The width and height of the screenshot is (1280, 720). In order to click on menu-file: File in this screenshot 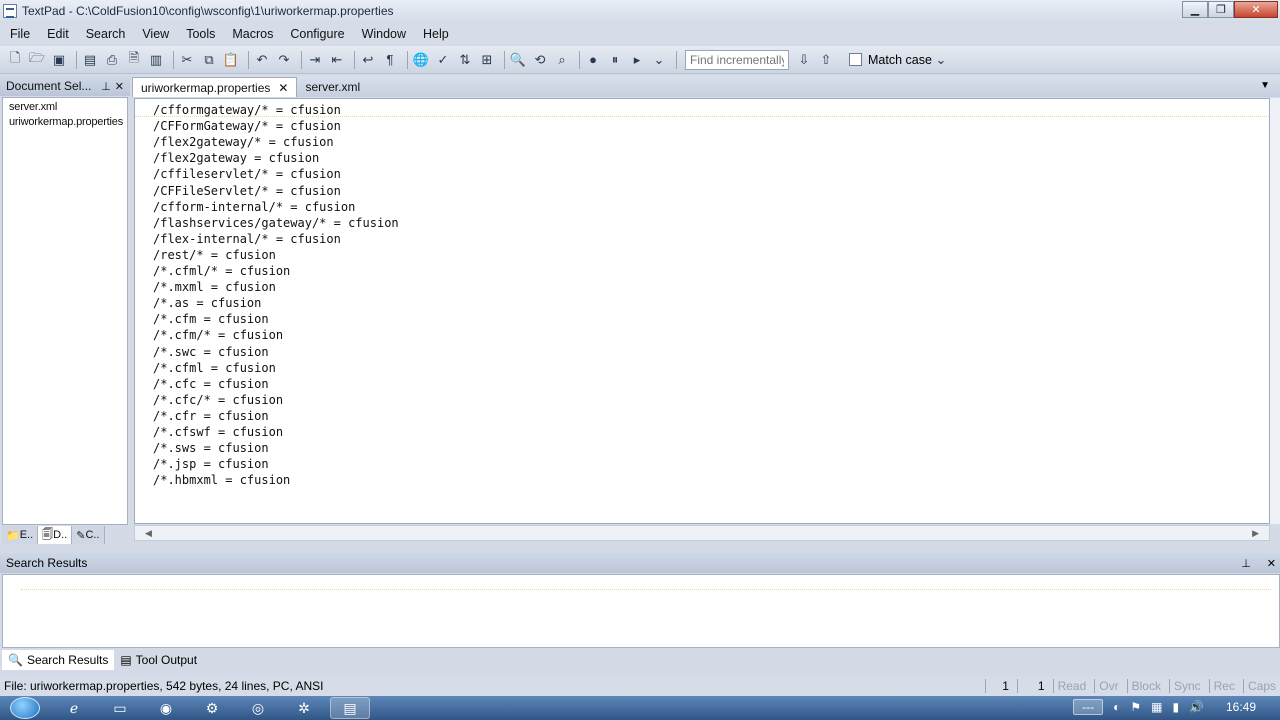, I will do `click(20, 34)`.